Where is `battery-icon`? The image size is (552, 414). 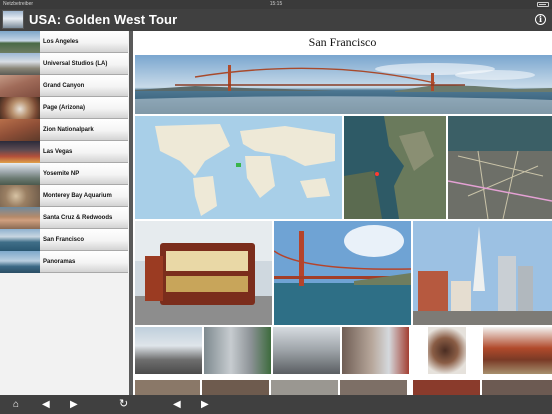
battery-icon is located at coordinates (543, 4).